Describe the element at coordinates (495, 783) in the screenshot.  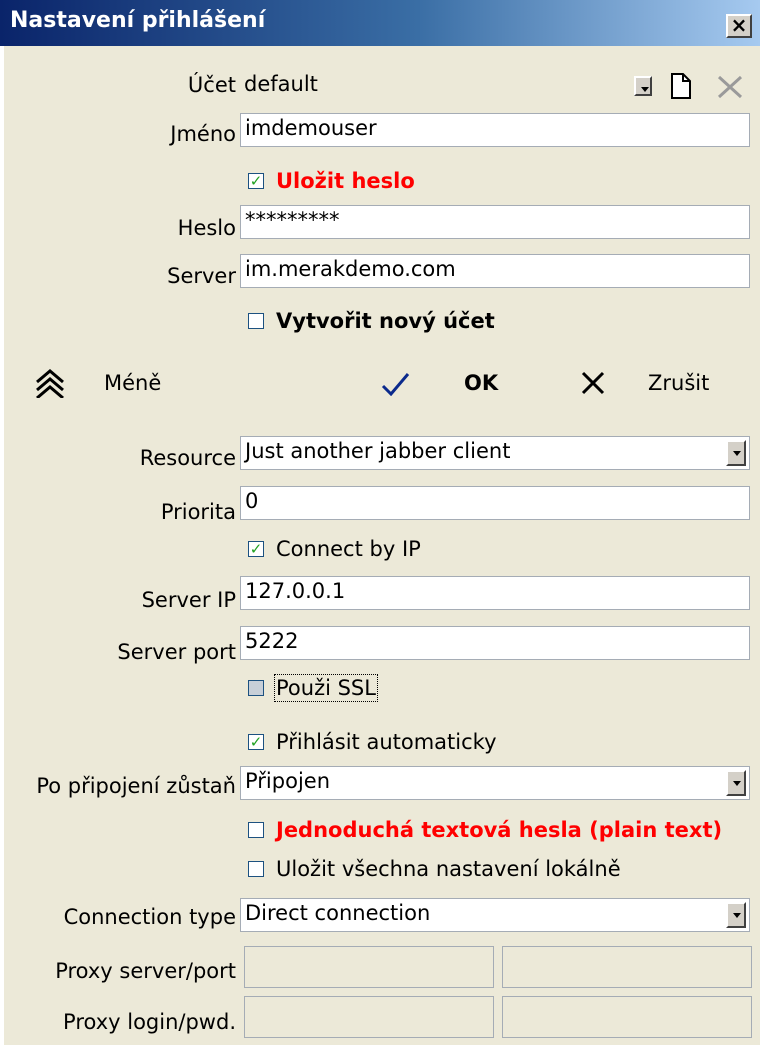
I see `after-connect-combo: Připojen` at that location.